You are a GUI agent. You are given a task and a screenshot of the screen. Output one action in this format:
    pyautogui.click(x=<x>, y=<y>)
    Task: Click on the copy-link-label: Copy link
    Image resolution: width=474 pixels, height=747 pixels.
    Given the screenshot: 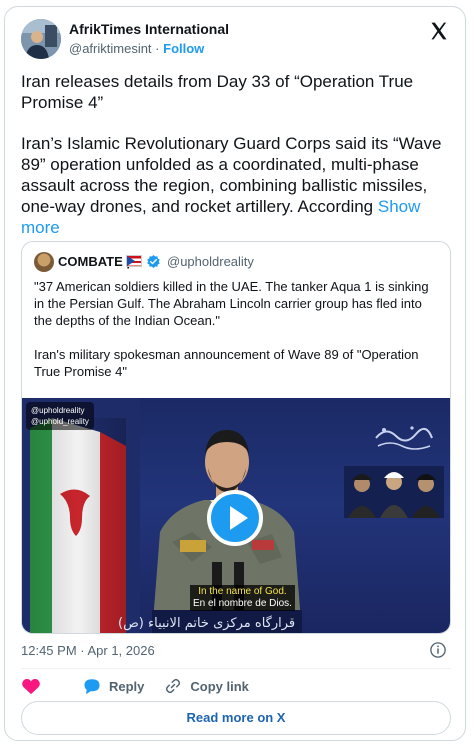 What is the action you would take?
    pyautogui.click(x=219, y=686)
    